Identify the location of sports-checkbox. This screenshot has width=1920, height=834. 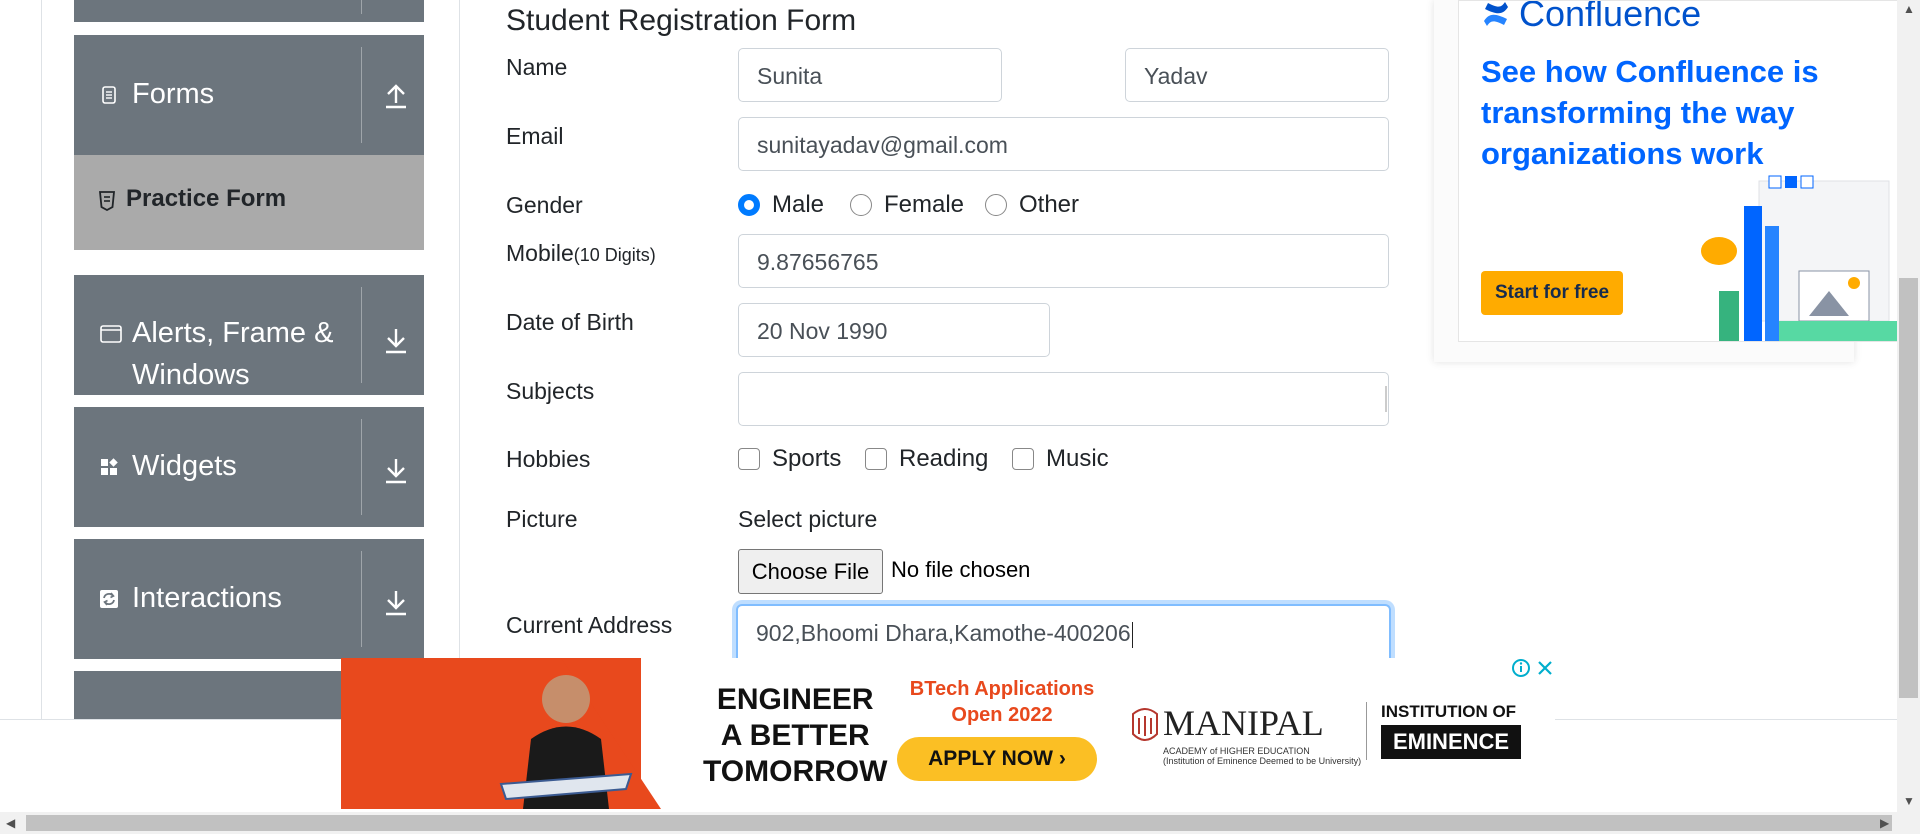
(749, 459).